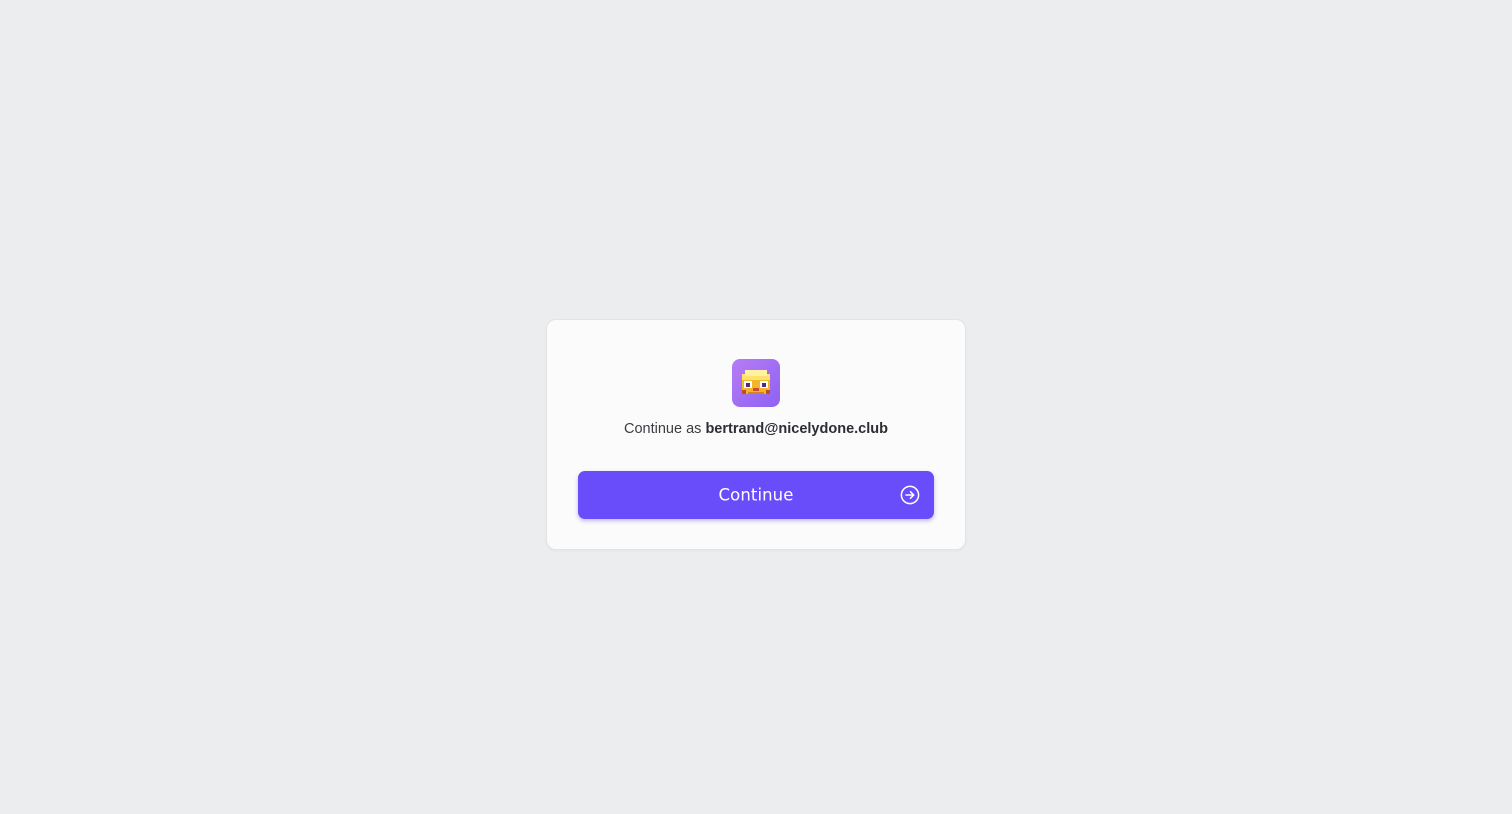 This screenshot has height=814, width=1512. I want to click on continue-button-label: Continue, so click(756, 495).